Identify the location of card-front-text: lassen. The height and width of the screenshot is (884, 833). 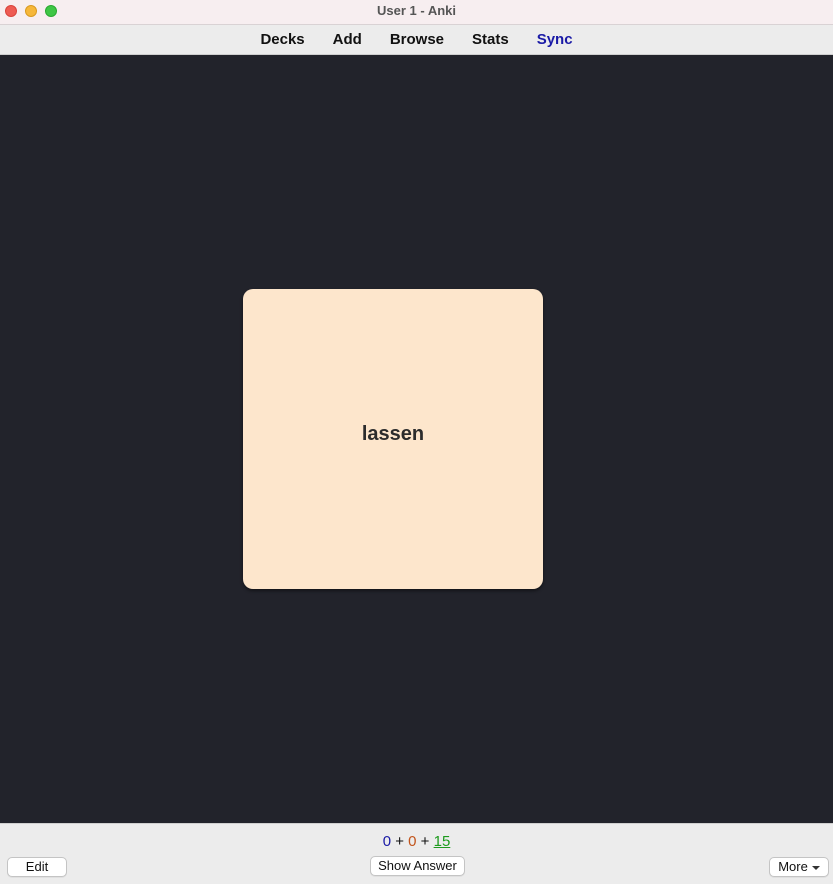
(393, 433).